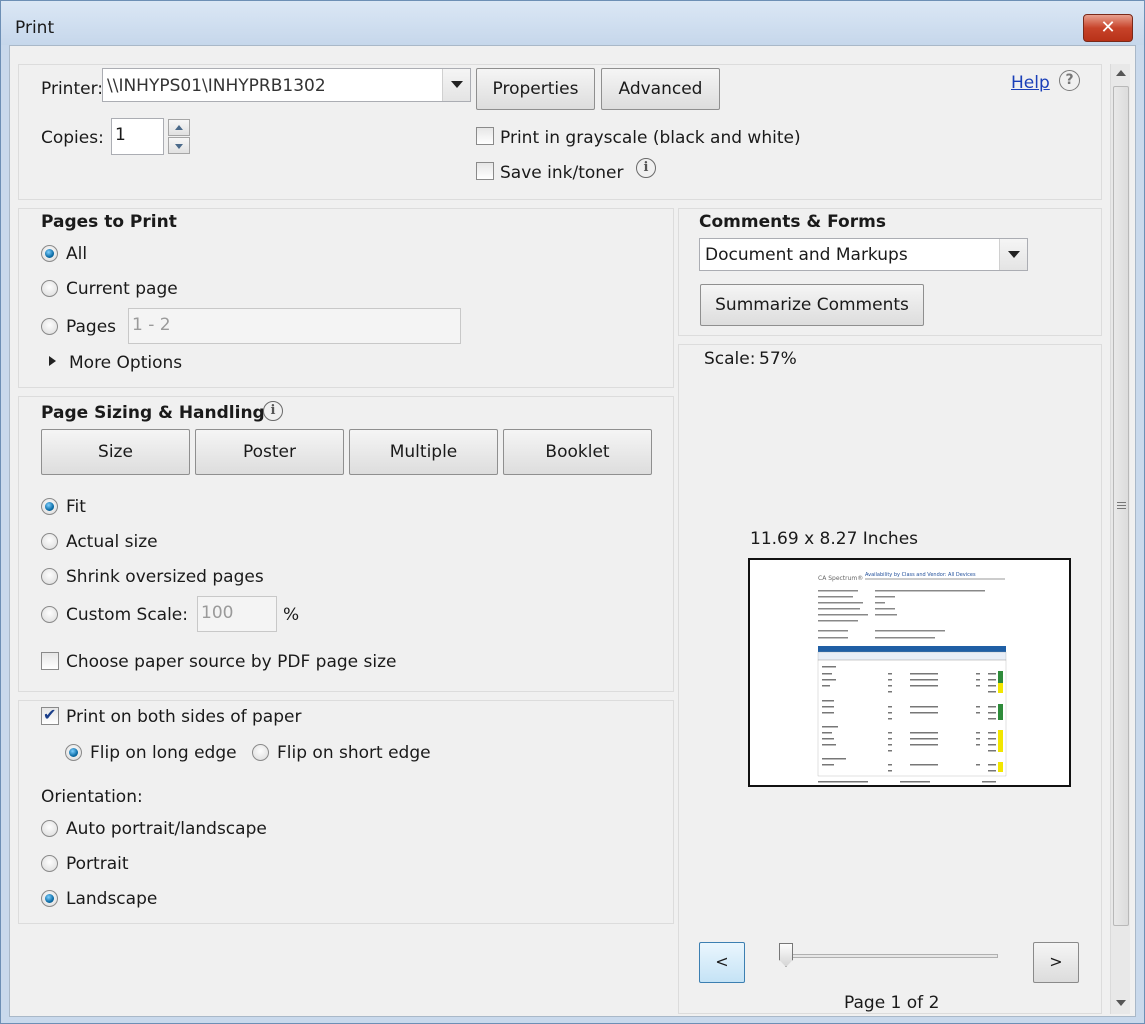  I want to click on fit-label: Fit, so click(76, 507).